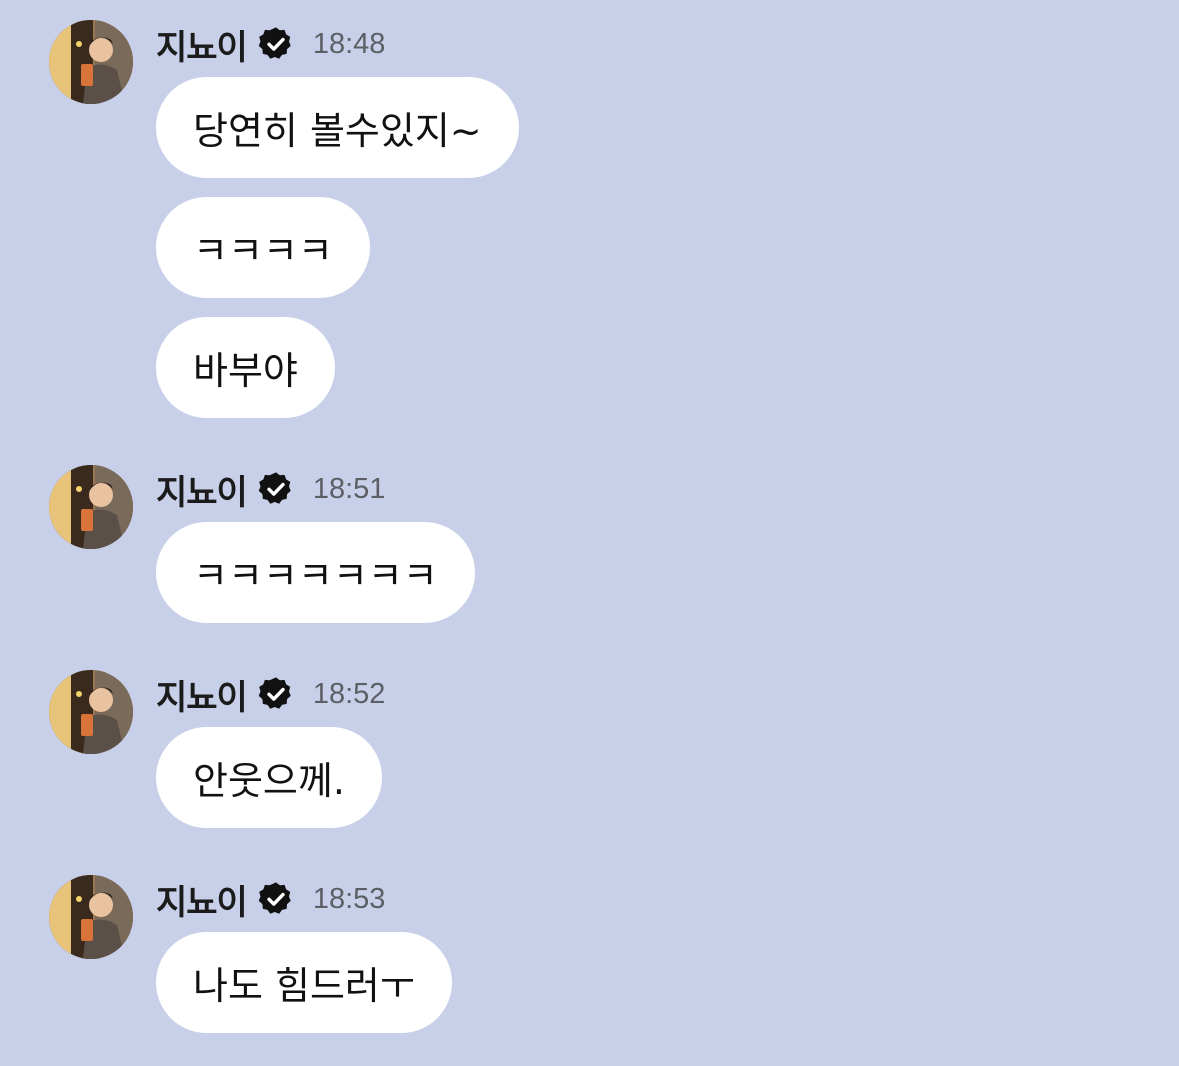 Image resolution: width=1179 pixels, height=1066 pixels. I want to click on timestamp: 18:53, so click(349, 898).